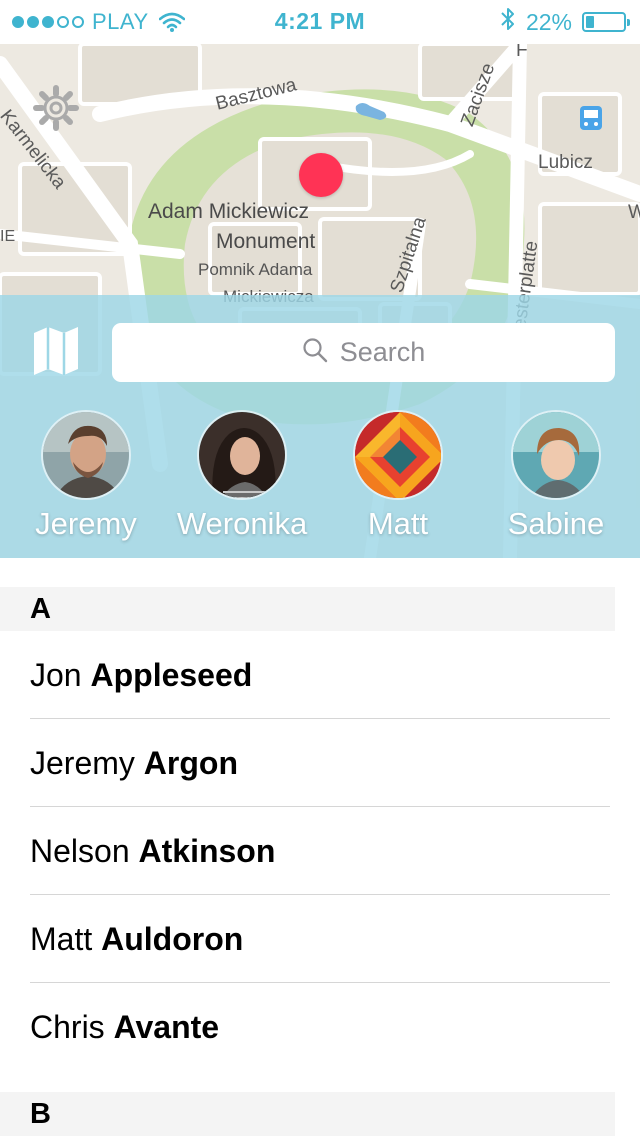 The height and width of the screenshot is (1136, 640). What do you see at coordinates (56, 675) in the screenshot?
I see `contact-first-name: Jon` at bounding box center [56, 675].